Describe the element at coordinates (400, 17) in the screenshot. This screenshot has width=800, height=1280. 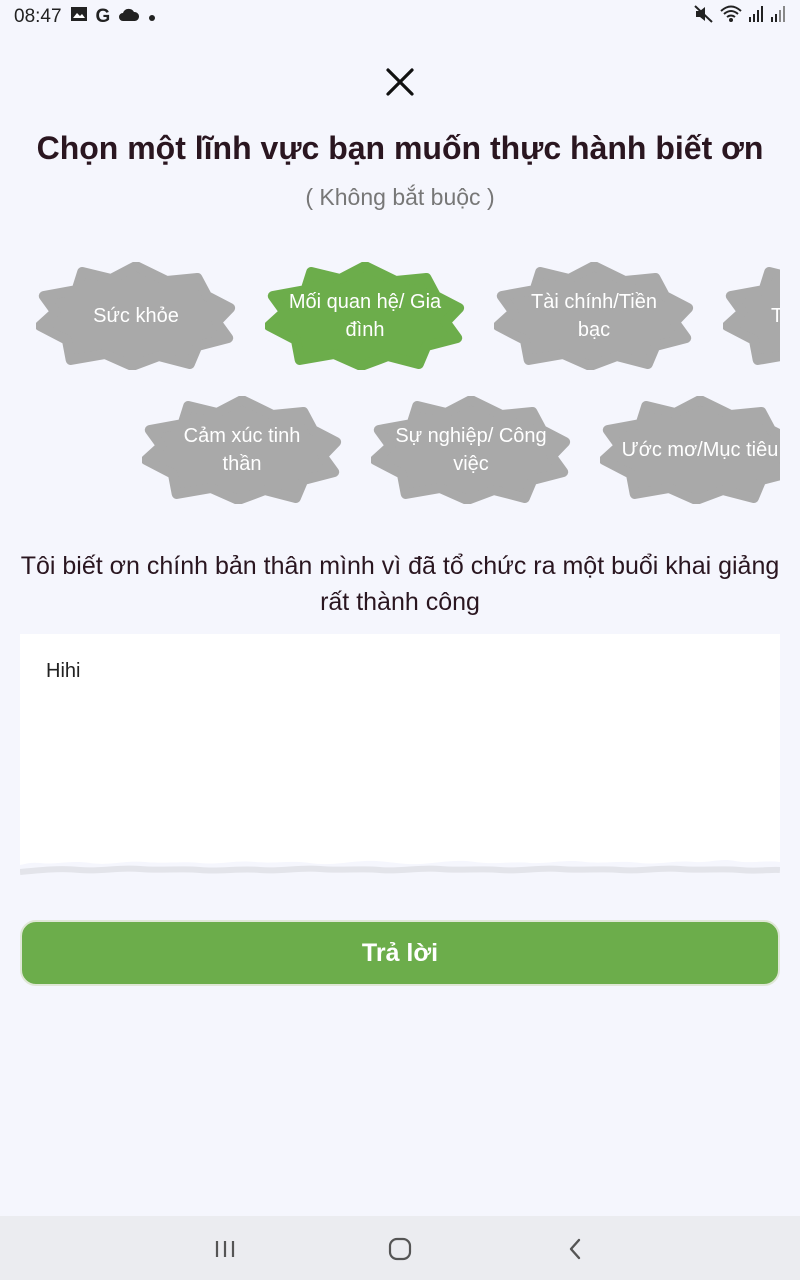
I see `status-bar: 08:47 G` at that location.